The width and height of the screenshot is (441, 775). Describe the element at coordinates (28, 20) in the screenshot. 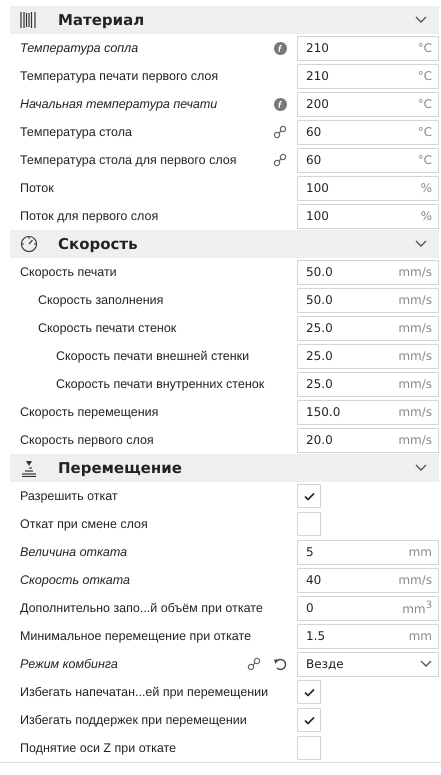

I see `filament-icon` at that location.